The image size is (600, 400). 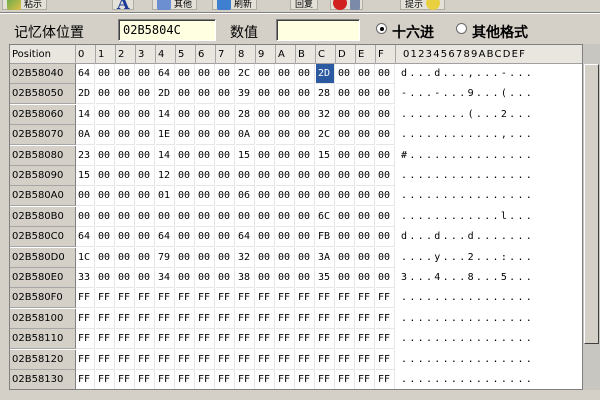 What do you see at coordinates (85, 278) in the screenshot?
I see `byte-cell: 33` at bounding box center [85, 278].